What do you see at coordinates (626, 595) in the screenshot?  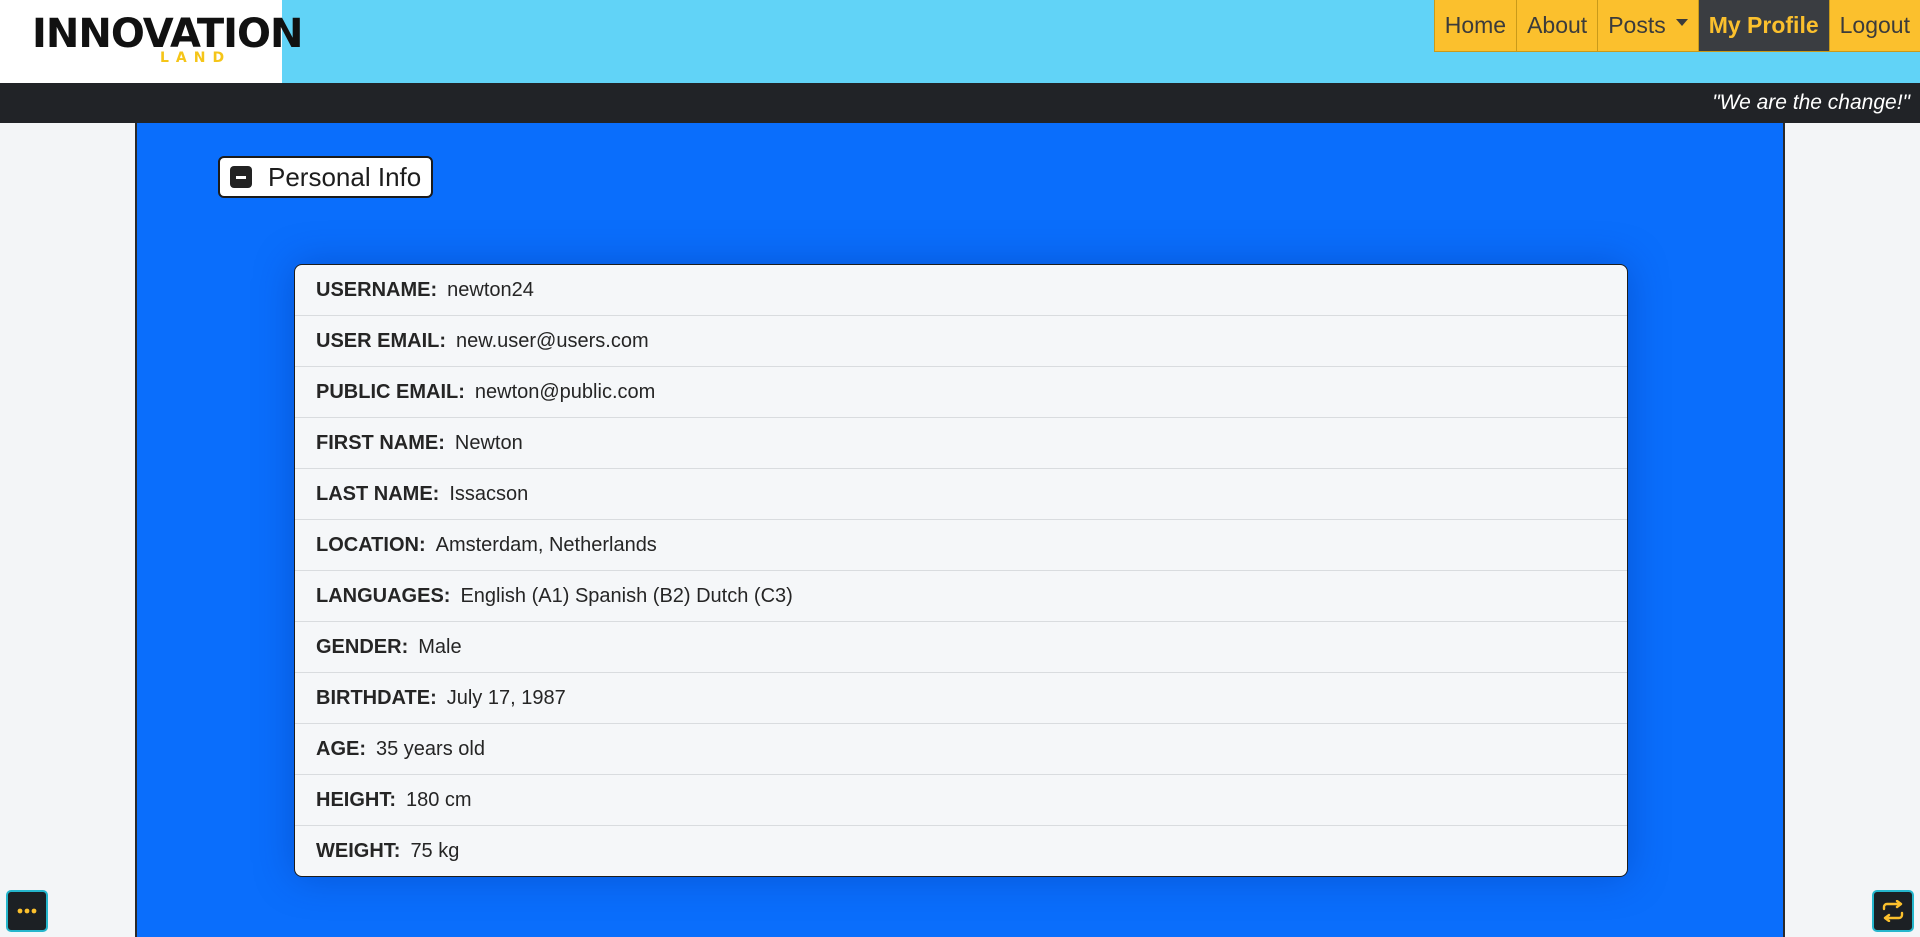 I see `info-value: English (A1) Spanish (B2) Dutch (C3)` at bounding box center [626, 595].